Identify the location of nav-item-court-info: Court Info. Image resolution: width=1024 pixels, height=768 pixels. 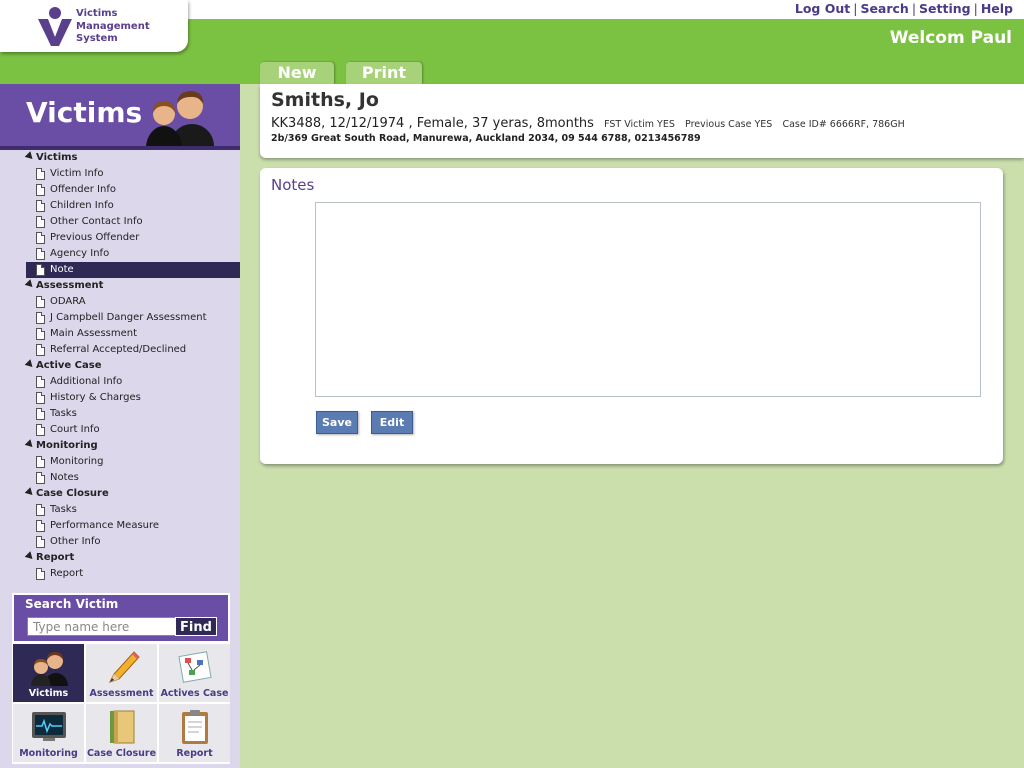
(133, 430).